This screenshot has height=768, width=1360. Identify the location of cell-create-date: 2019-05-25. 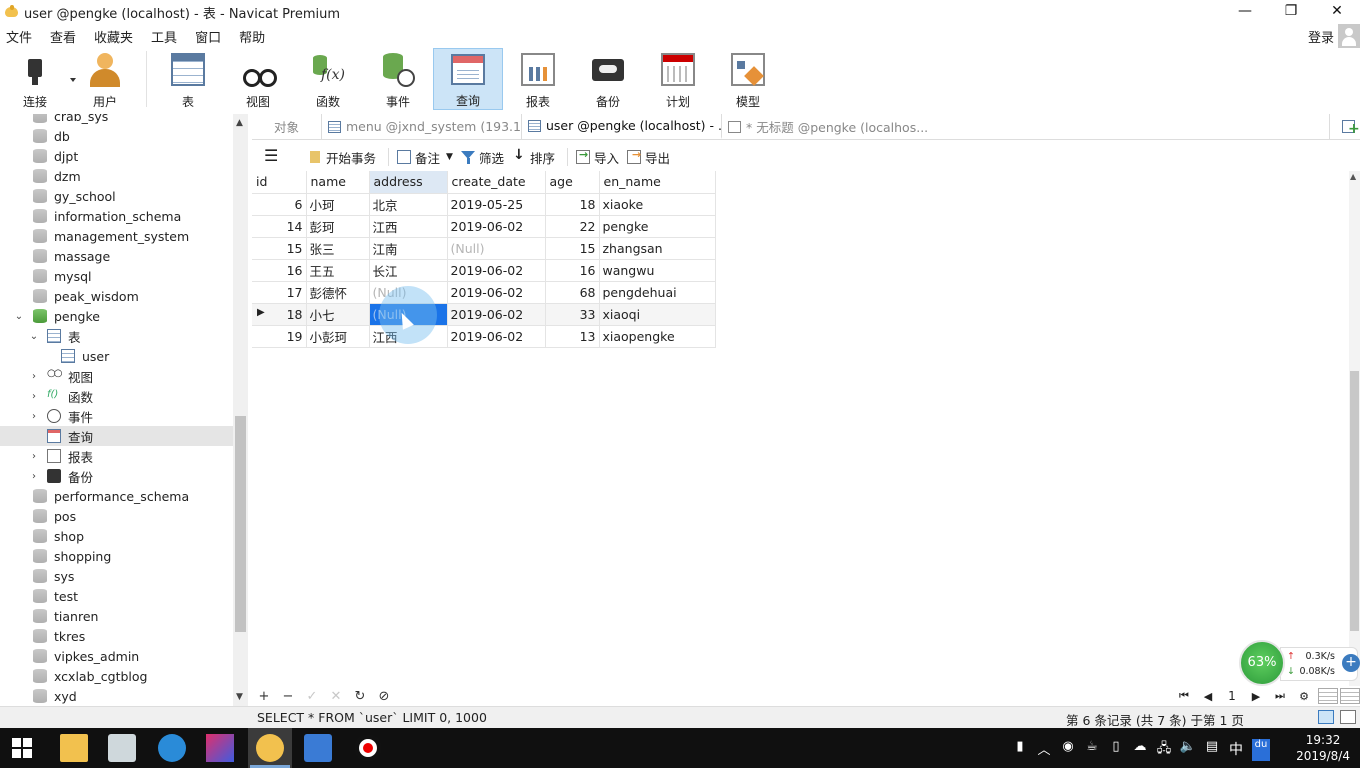
(496, 204).